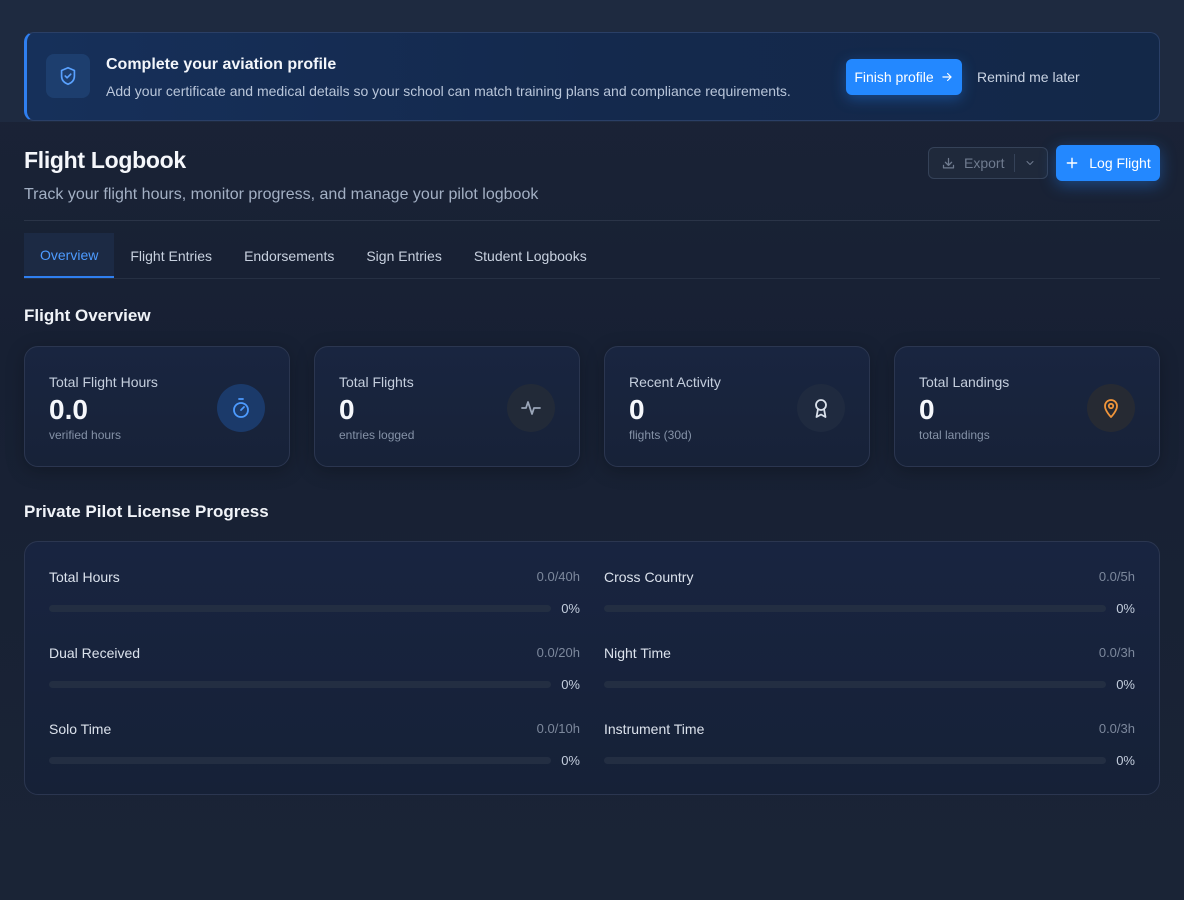 Image resolution: width=1184 pixels, height=900 pixels. I want to click on chevron-down-icon, so click(1030, 163).